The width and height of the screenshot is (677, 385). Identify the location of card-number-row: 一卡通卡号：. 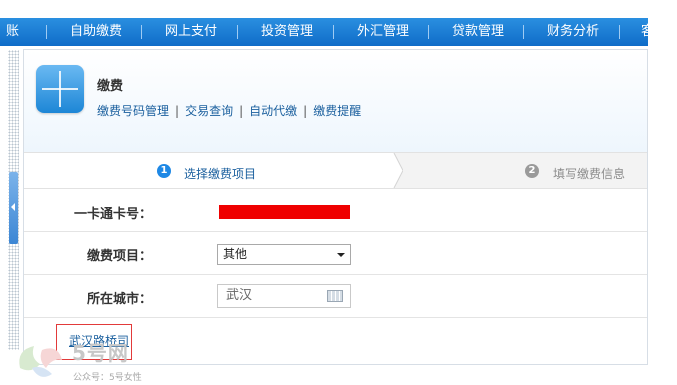
(335, 210).